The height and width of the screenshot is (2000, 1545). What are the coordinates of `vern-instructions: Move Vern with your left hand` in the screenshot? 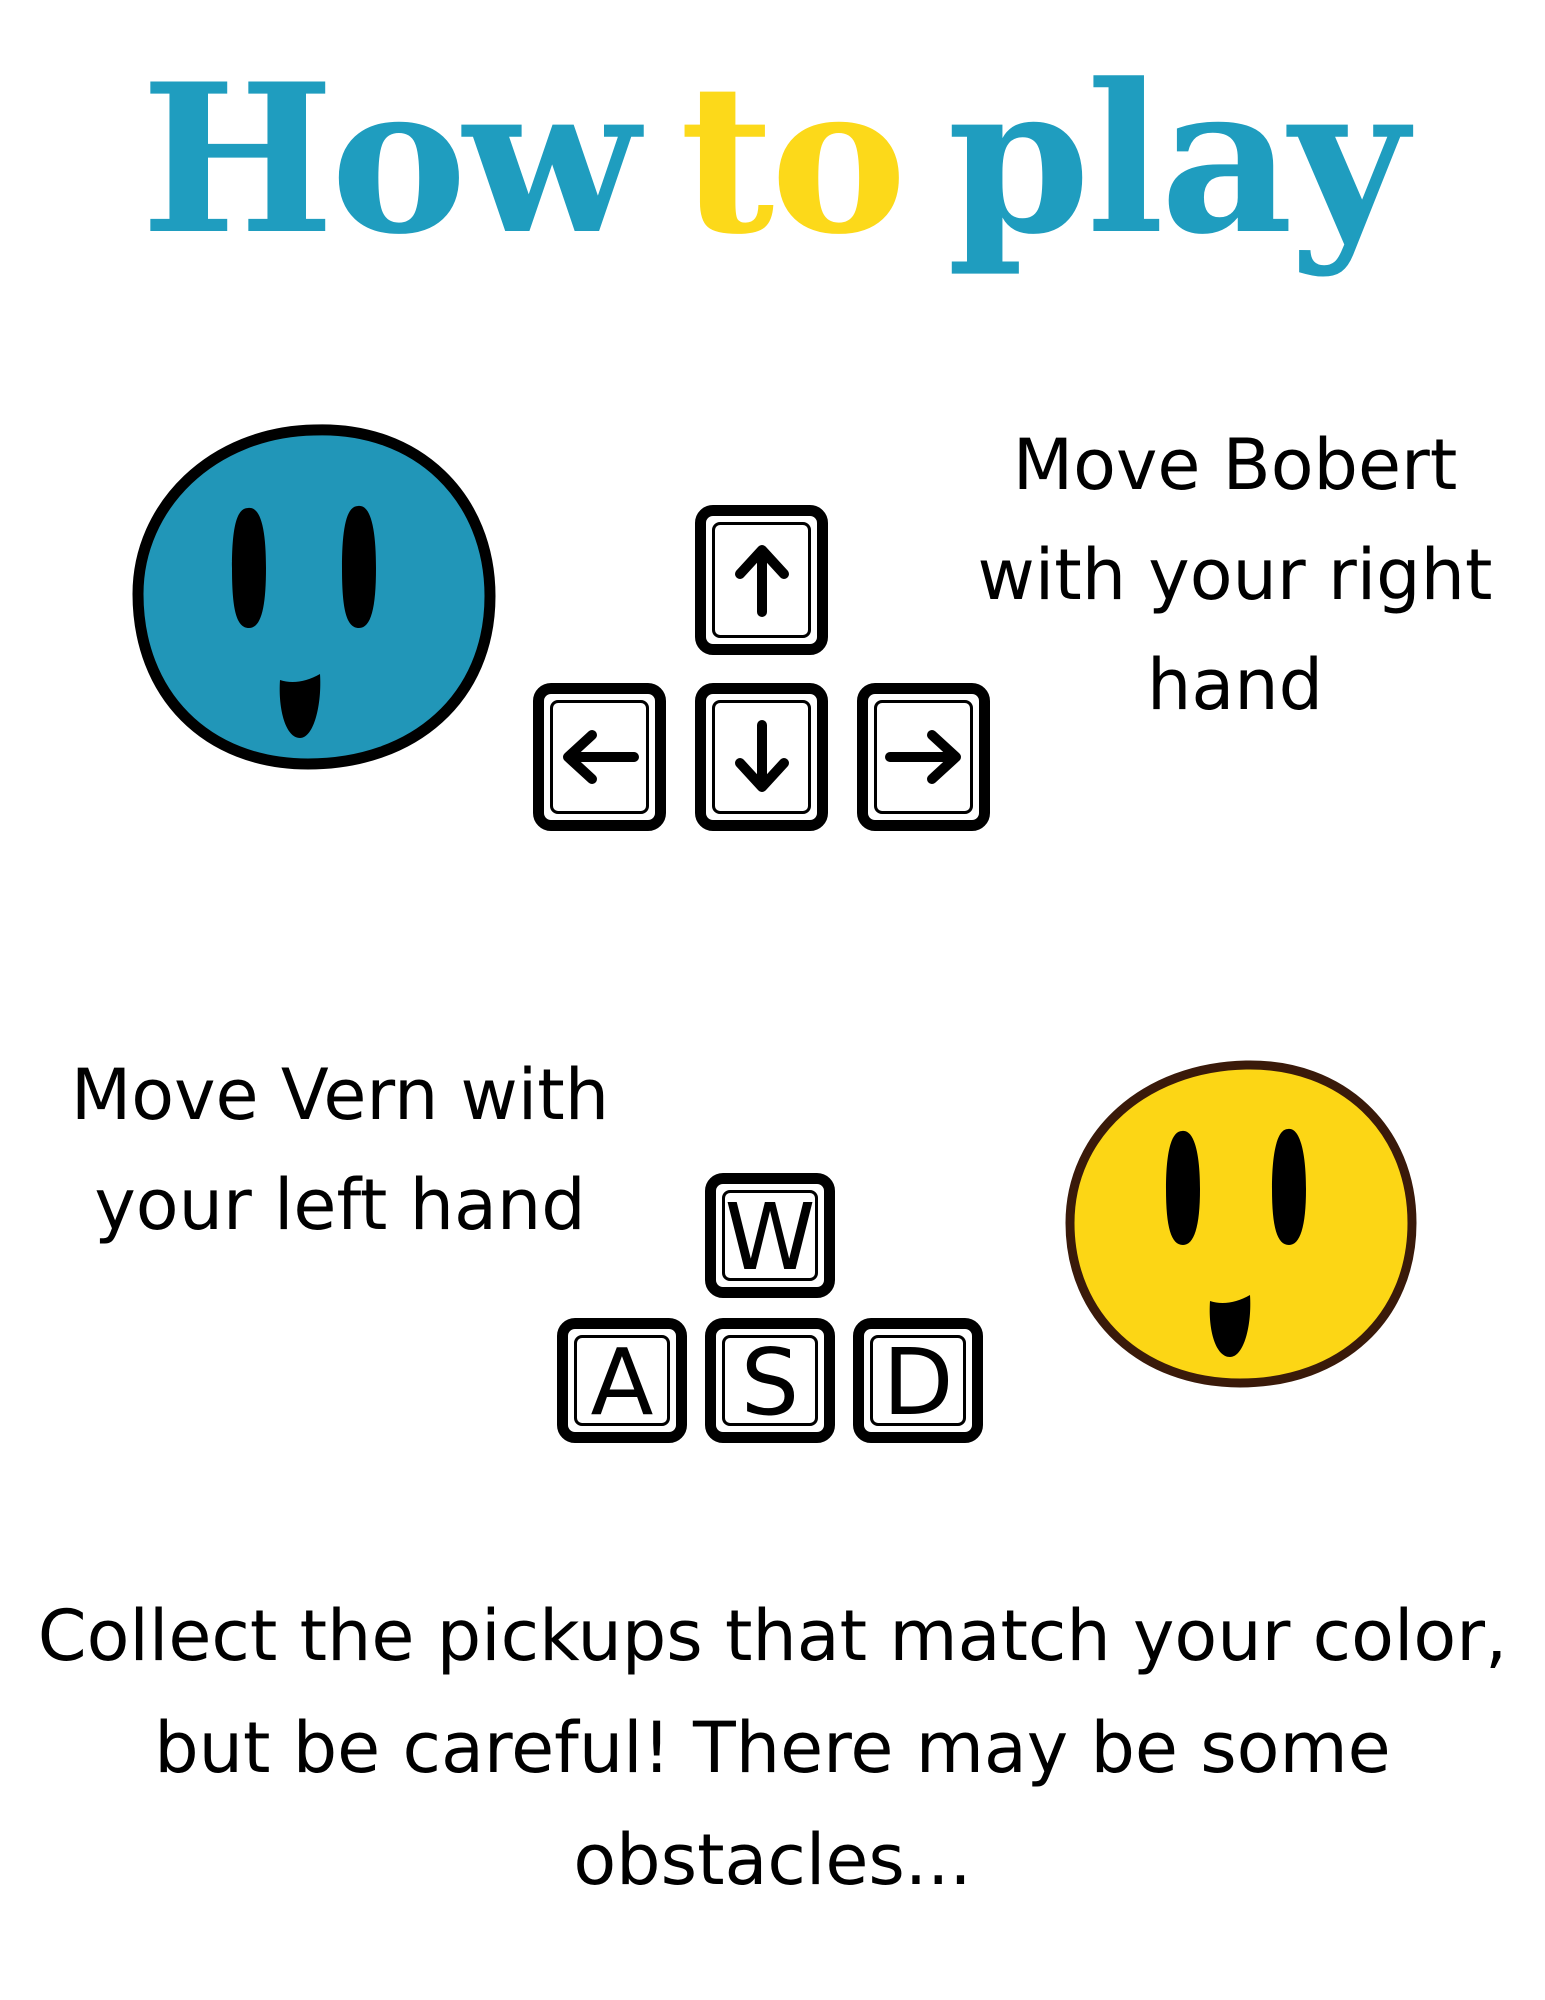 It's located at (340, 1150).